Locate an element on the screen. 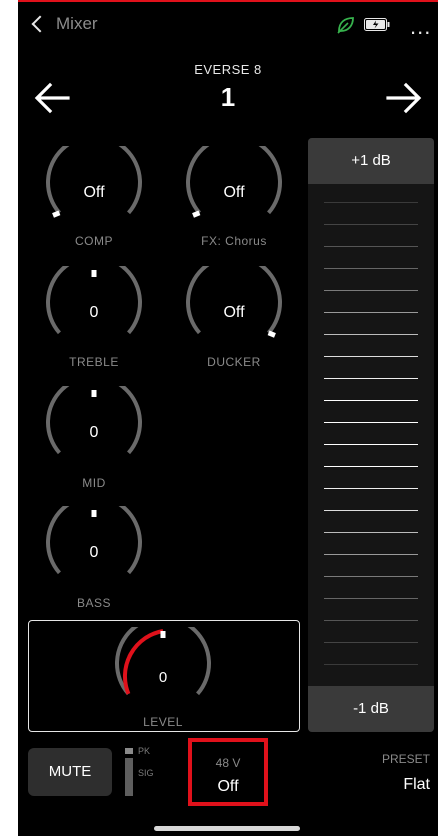  fader-bottom-label: -1 dB is located at coordinates (371, 709).